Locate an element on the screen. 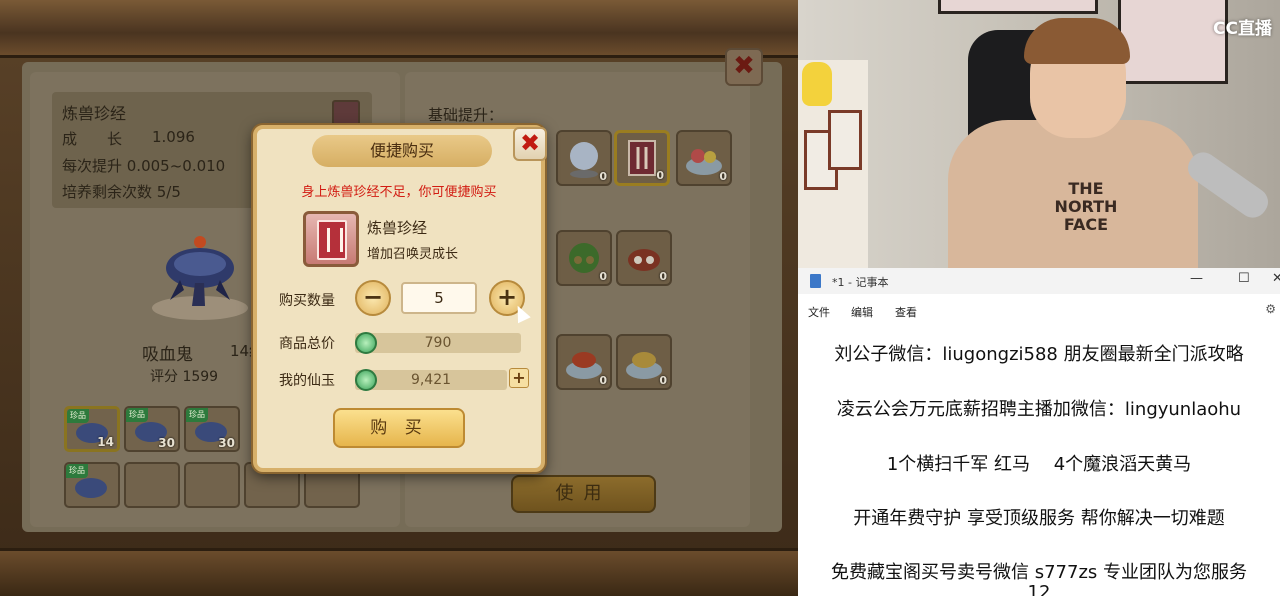  bag-slot: 珍品 14 is located at coordinates (92, 429).